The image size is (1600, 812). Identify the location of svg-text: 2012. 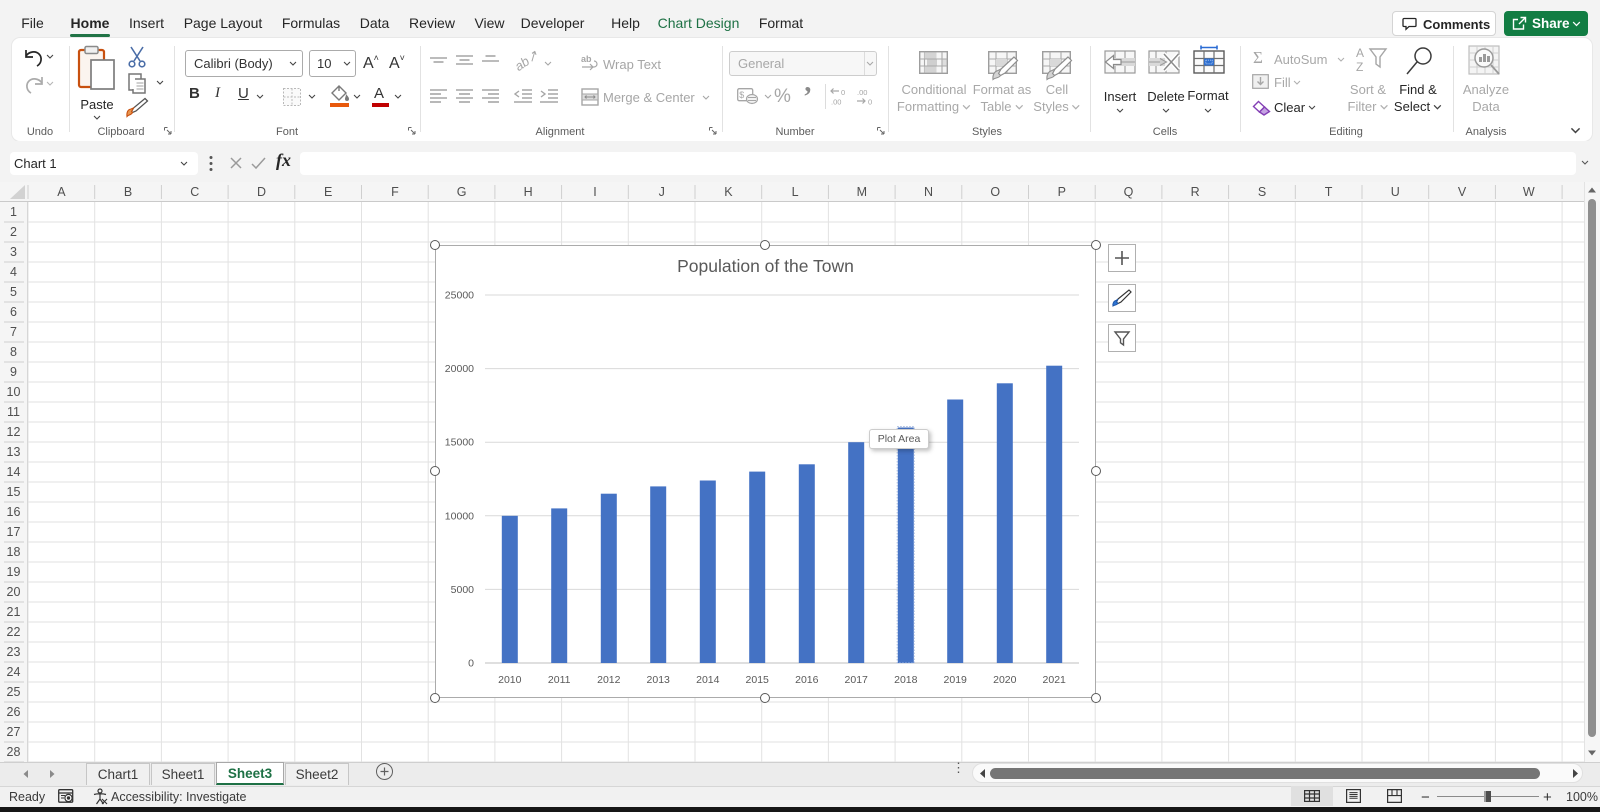
(609, 680).